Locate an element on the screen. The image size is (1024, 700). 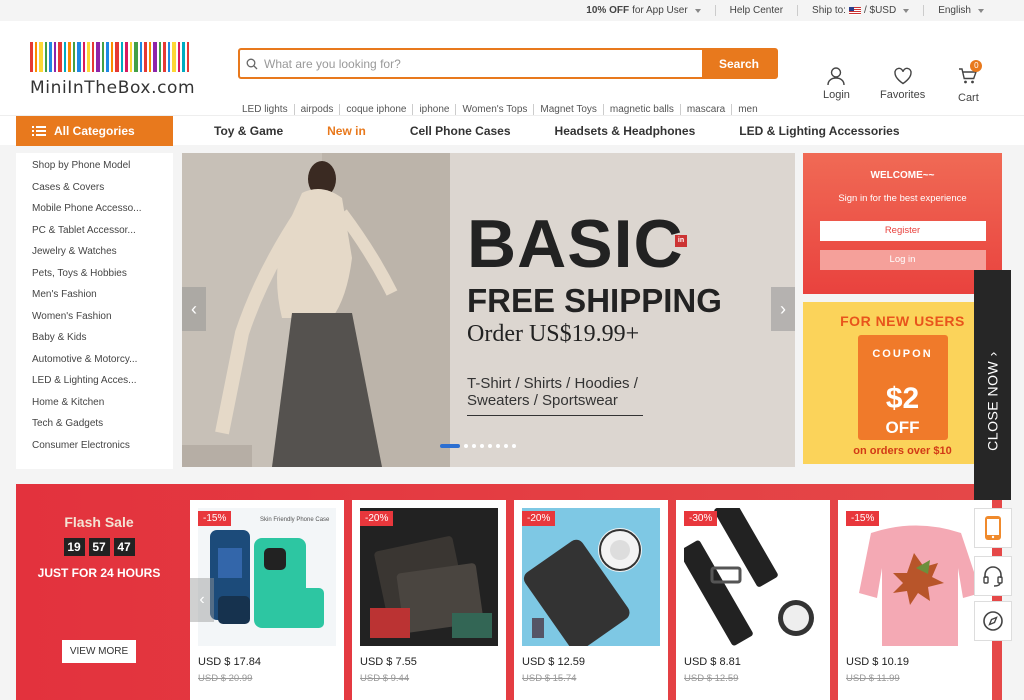
hot-search-link: coque iphone is located at coordinates (375, 109).